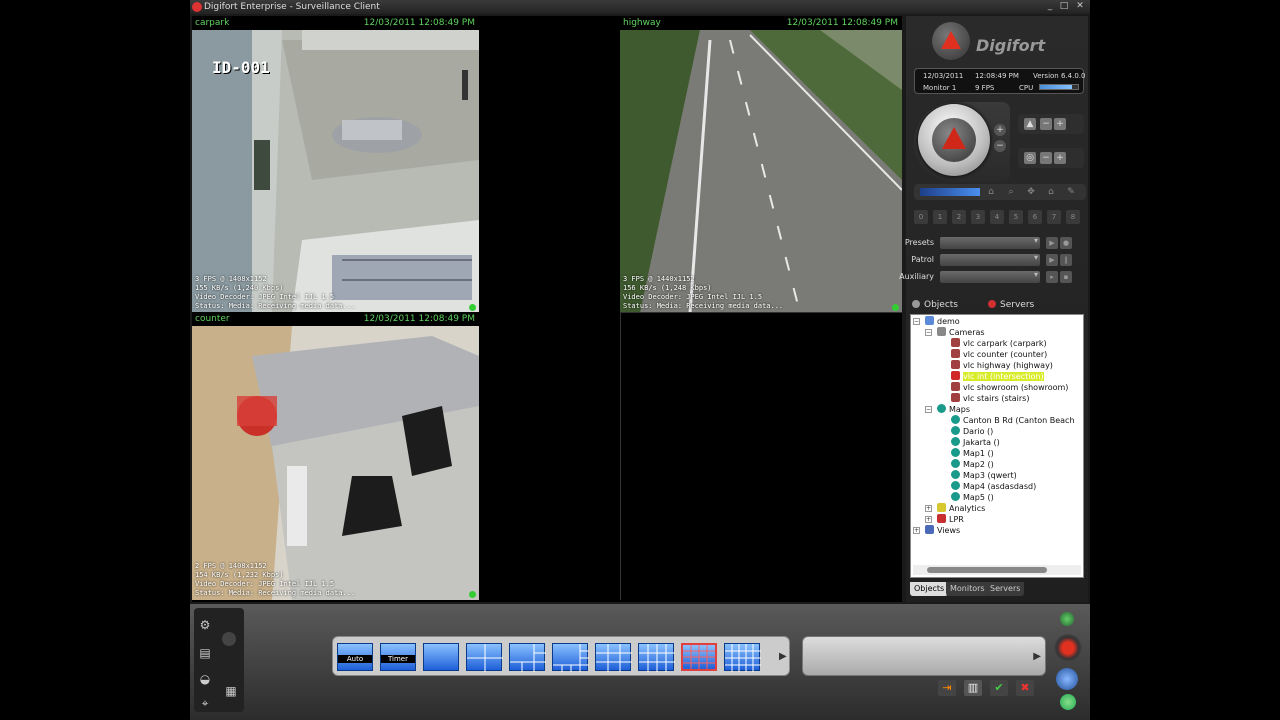  What do you see at coordinates (993, 486) in the screenshot?
I see `tree-map-item: Map4 (asdasdasd)` at bounding box center [993, 486].